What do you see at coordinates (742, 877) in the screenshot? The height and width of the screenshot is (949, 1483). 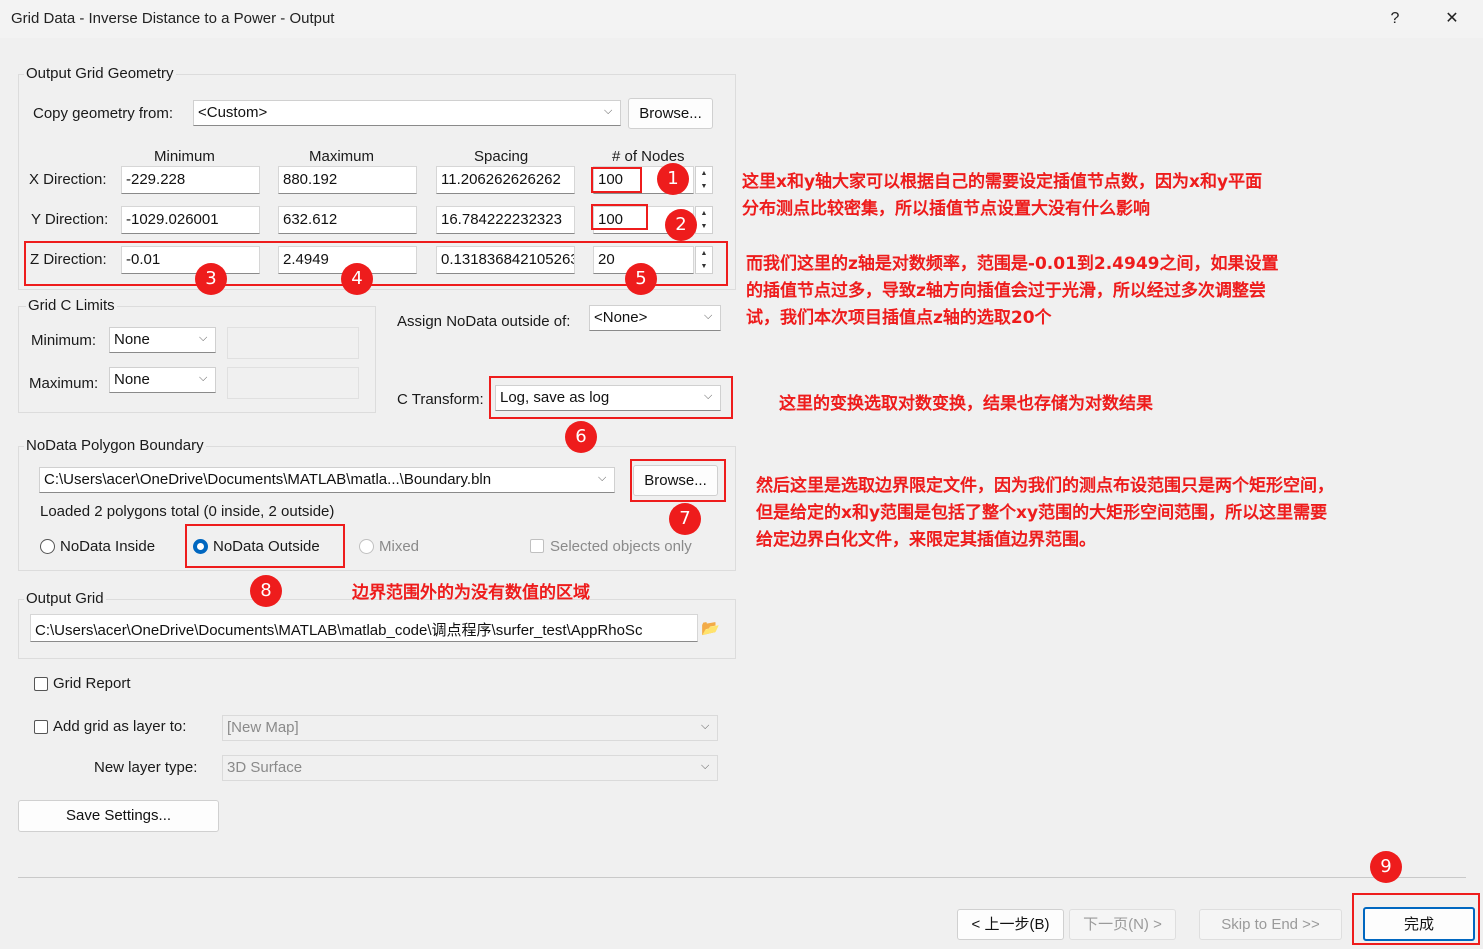 I see `footer-divider` at bounding box center [742, 877].